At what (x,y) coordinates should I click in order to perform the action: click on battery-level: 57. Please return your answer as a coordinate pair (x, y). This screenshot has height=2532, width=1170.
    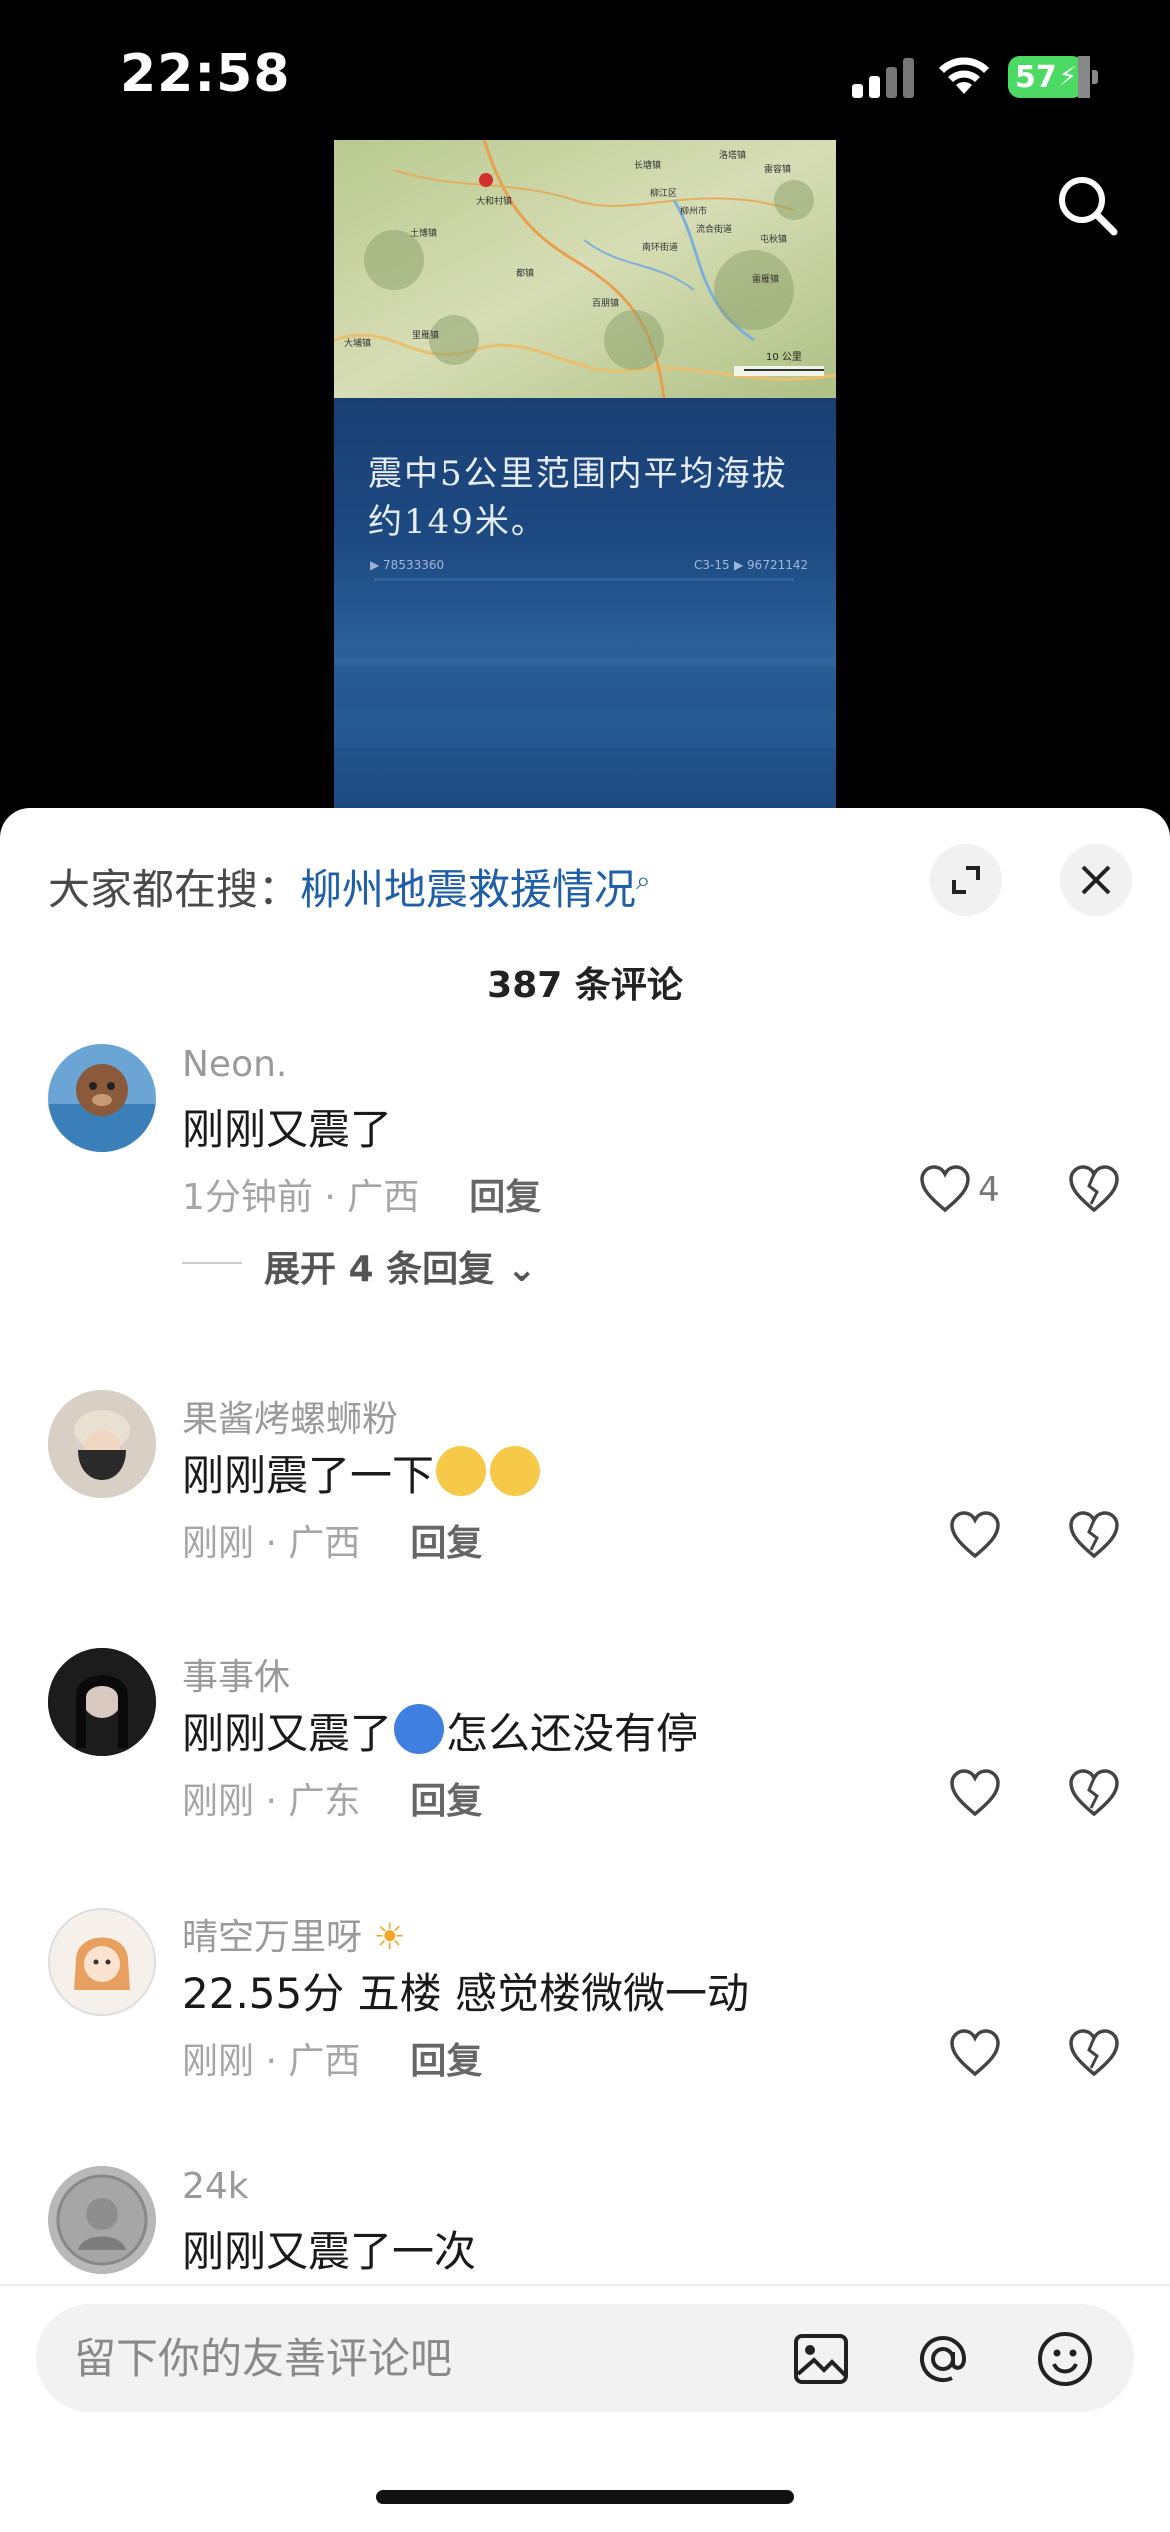
    Looking at the image, I should click on (1035, 77).